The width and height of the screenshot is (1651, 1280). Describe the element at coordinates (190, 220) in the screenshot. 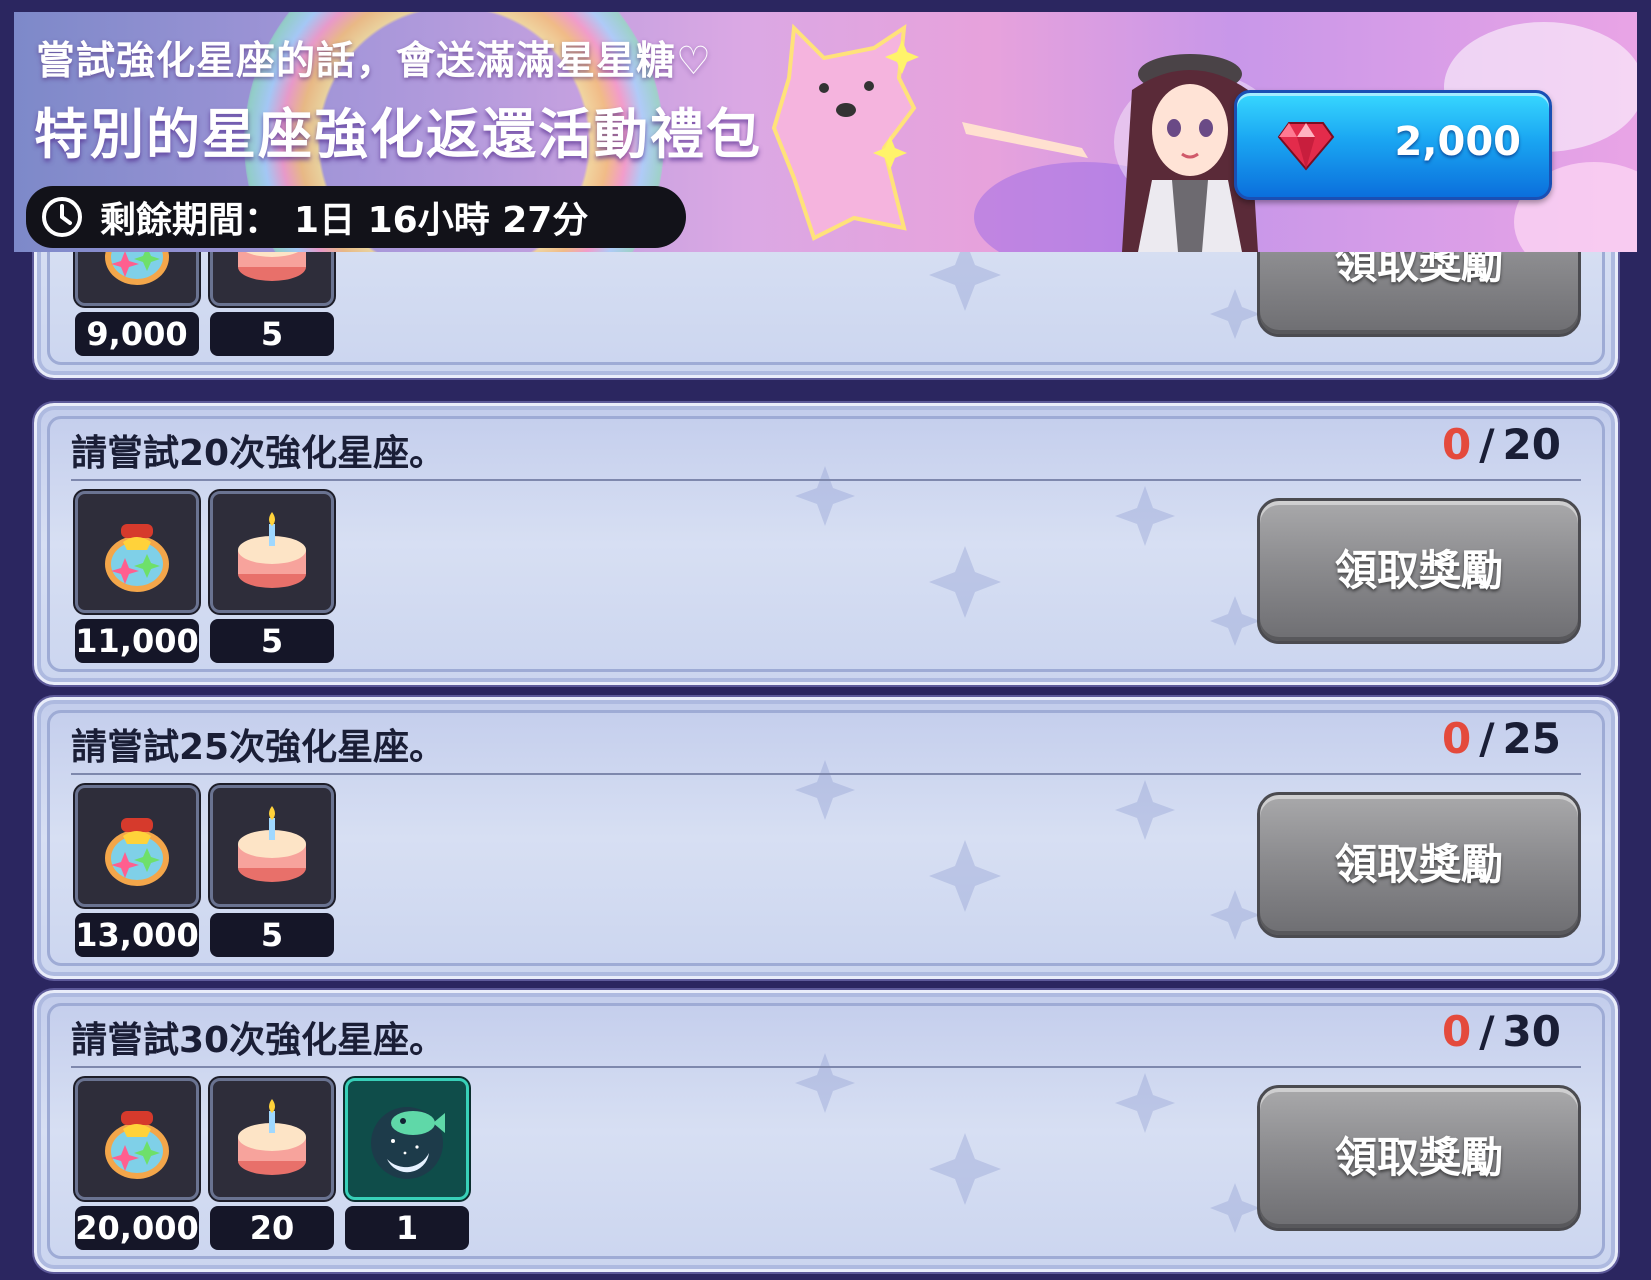

I see `remaining-time-label: 剩餘期間：` at that location.